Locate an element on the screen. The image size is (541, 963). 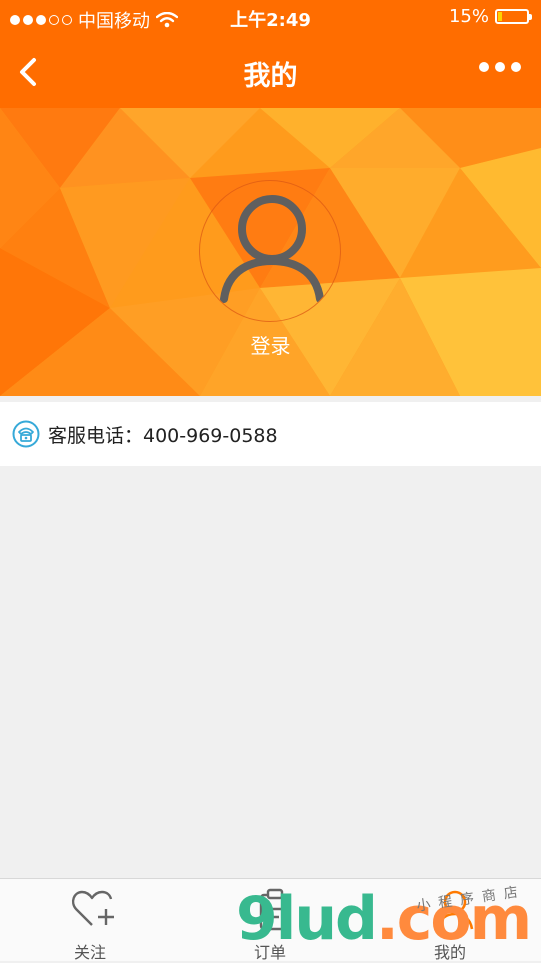
heart-plus-icon is located at coordinates (92, 908).